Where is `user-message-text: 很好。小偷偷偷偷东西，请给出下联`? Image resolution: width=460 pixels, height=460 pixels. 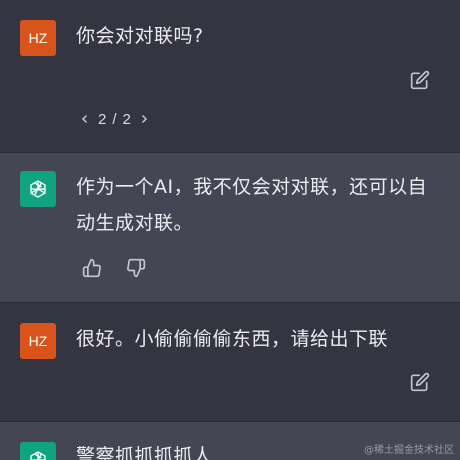
user-message-text: 很好。小偷偷偷偷东西，请给出下联 is located at coordinates (232, 339).